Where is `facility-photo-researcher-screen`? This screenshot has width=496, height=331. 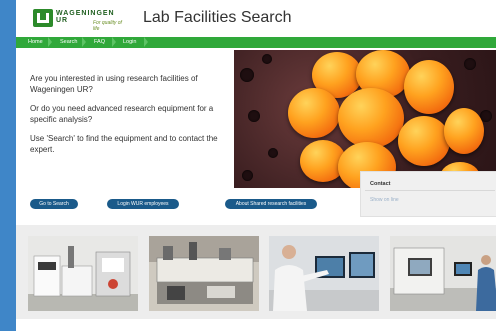 facility-photo-researcher-screen is located at coordinates (324, 273).